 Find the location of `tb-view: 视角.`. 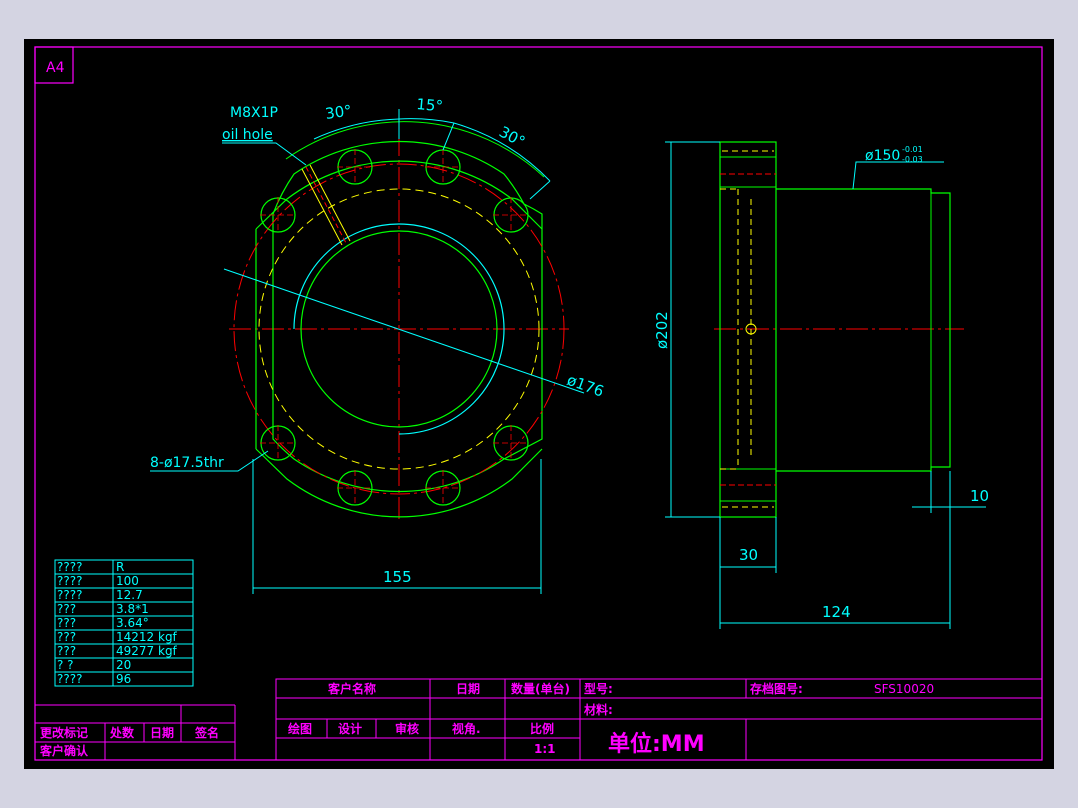

tb-view: 视角. is located at coordinates (466, 728).